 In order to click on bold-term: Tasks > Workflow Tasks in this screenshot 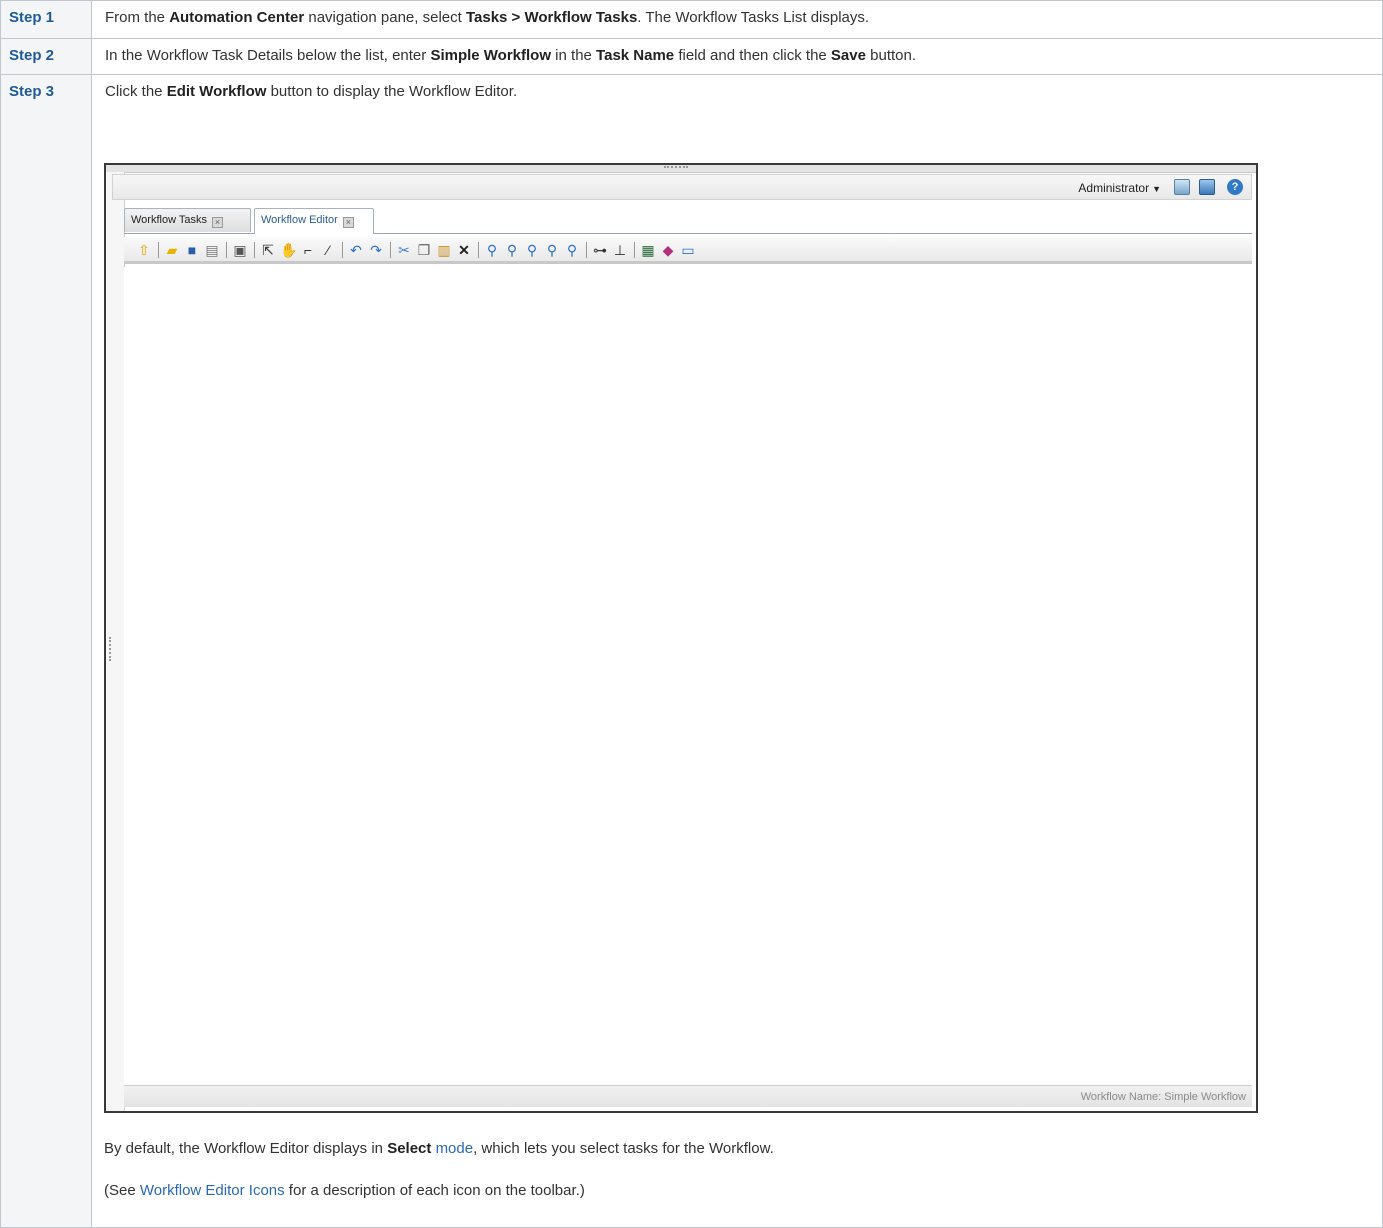, I will do `click(551, 17)`.